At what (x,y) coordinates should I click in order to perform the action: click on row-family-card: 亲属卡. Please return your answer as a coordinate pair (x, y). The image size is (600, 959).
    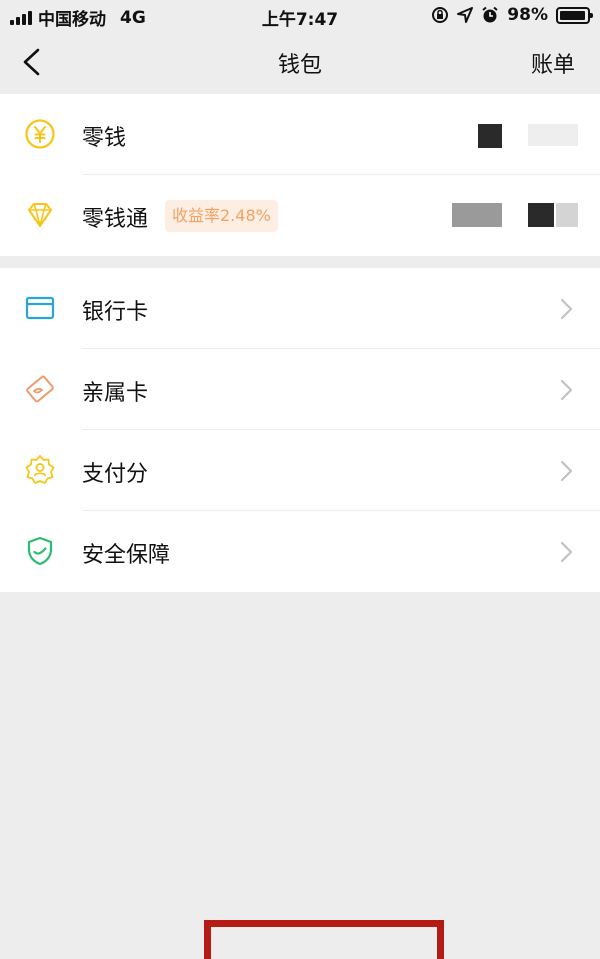
    Looking at the image, I should click on (300, 389).